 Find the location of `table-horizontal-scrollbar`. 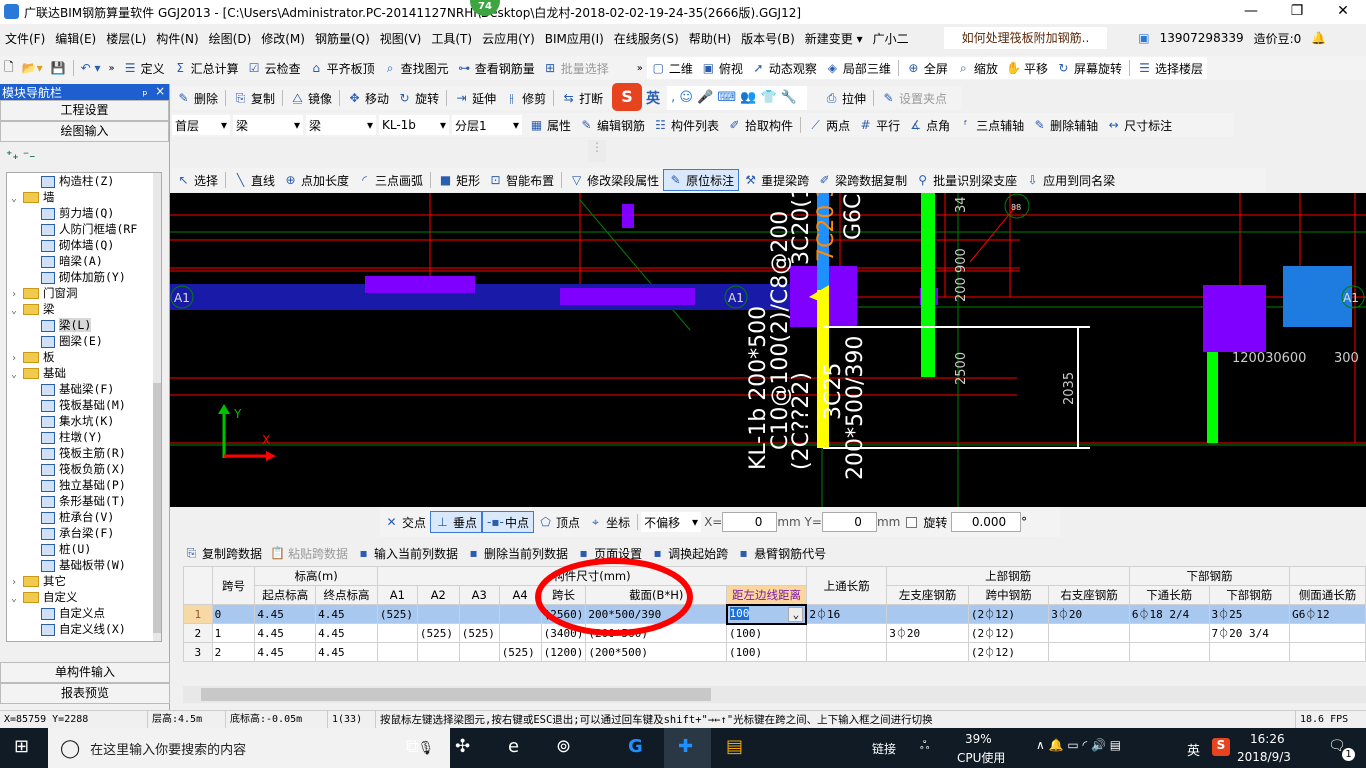

table-horizontal-scrollbar is located at coordinates (774, 694).